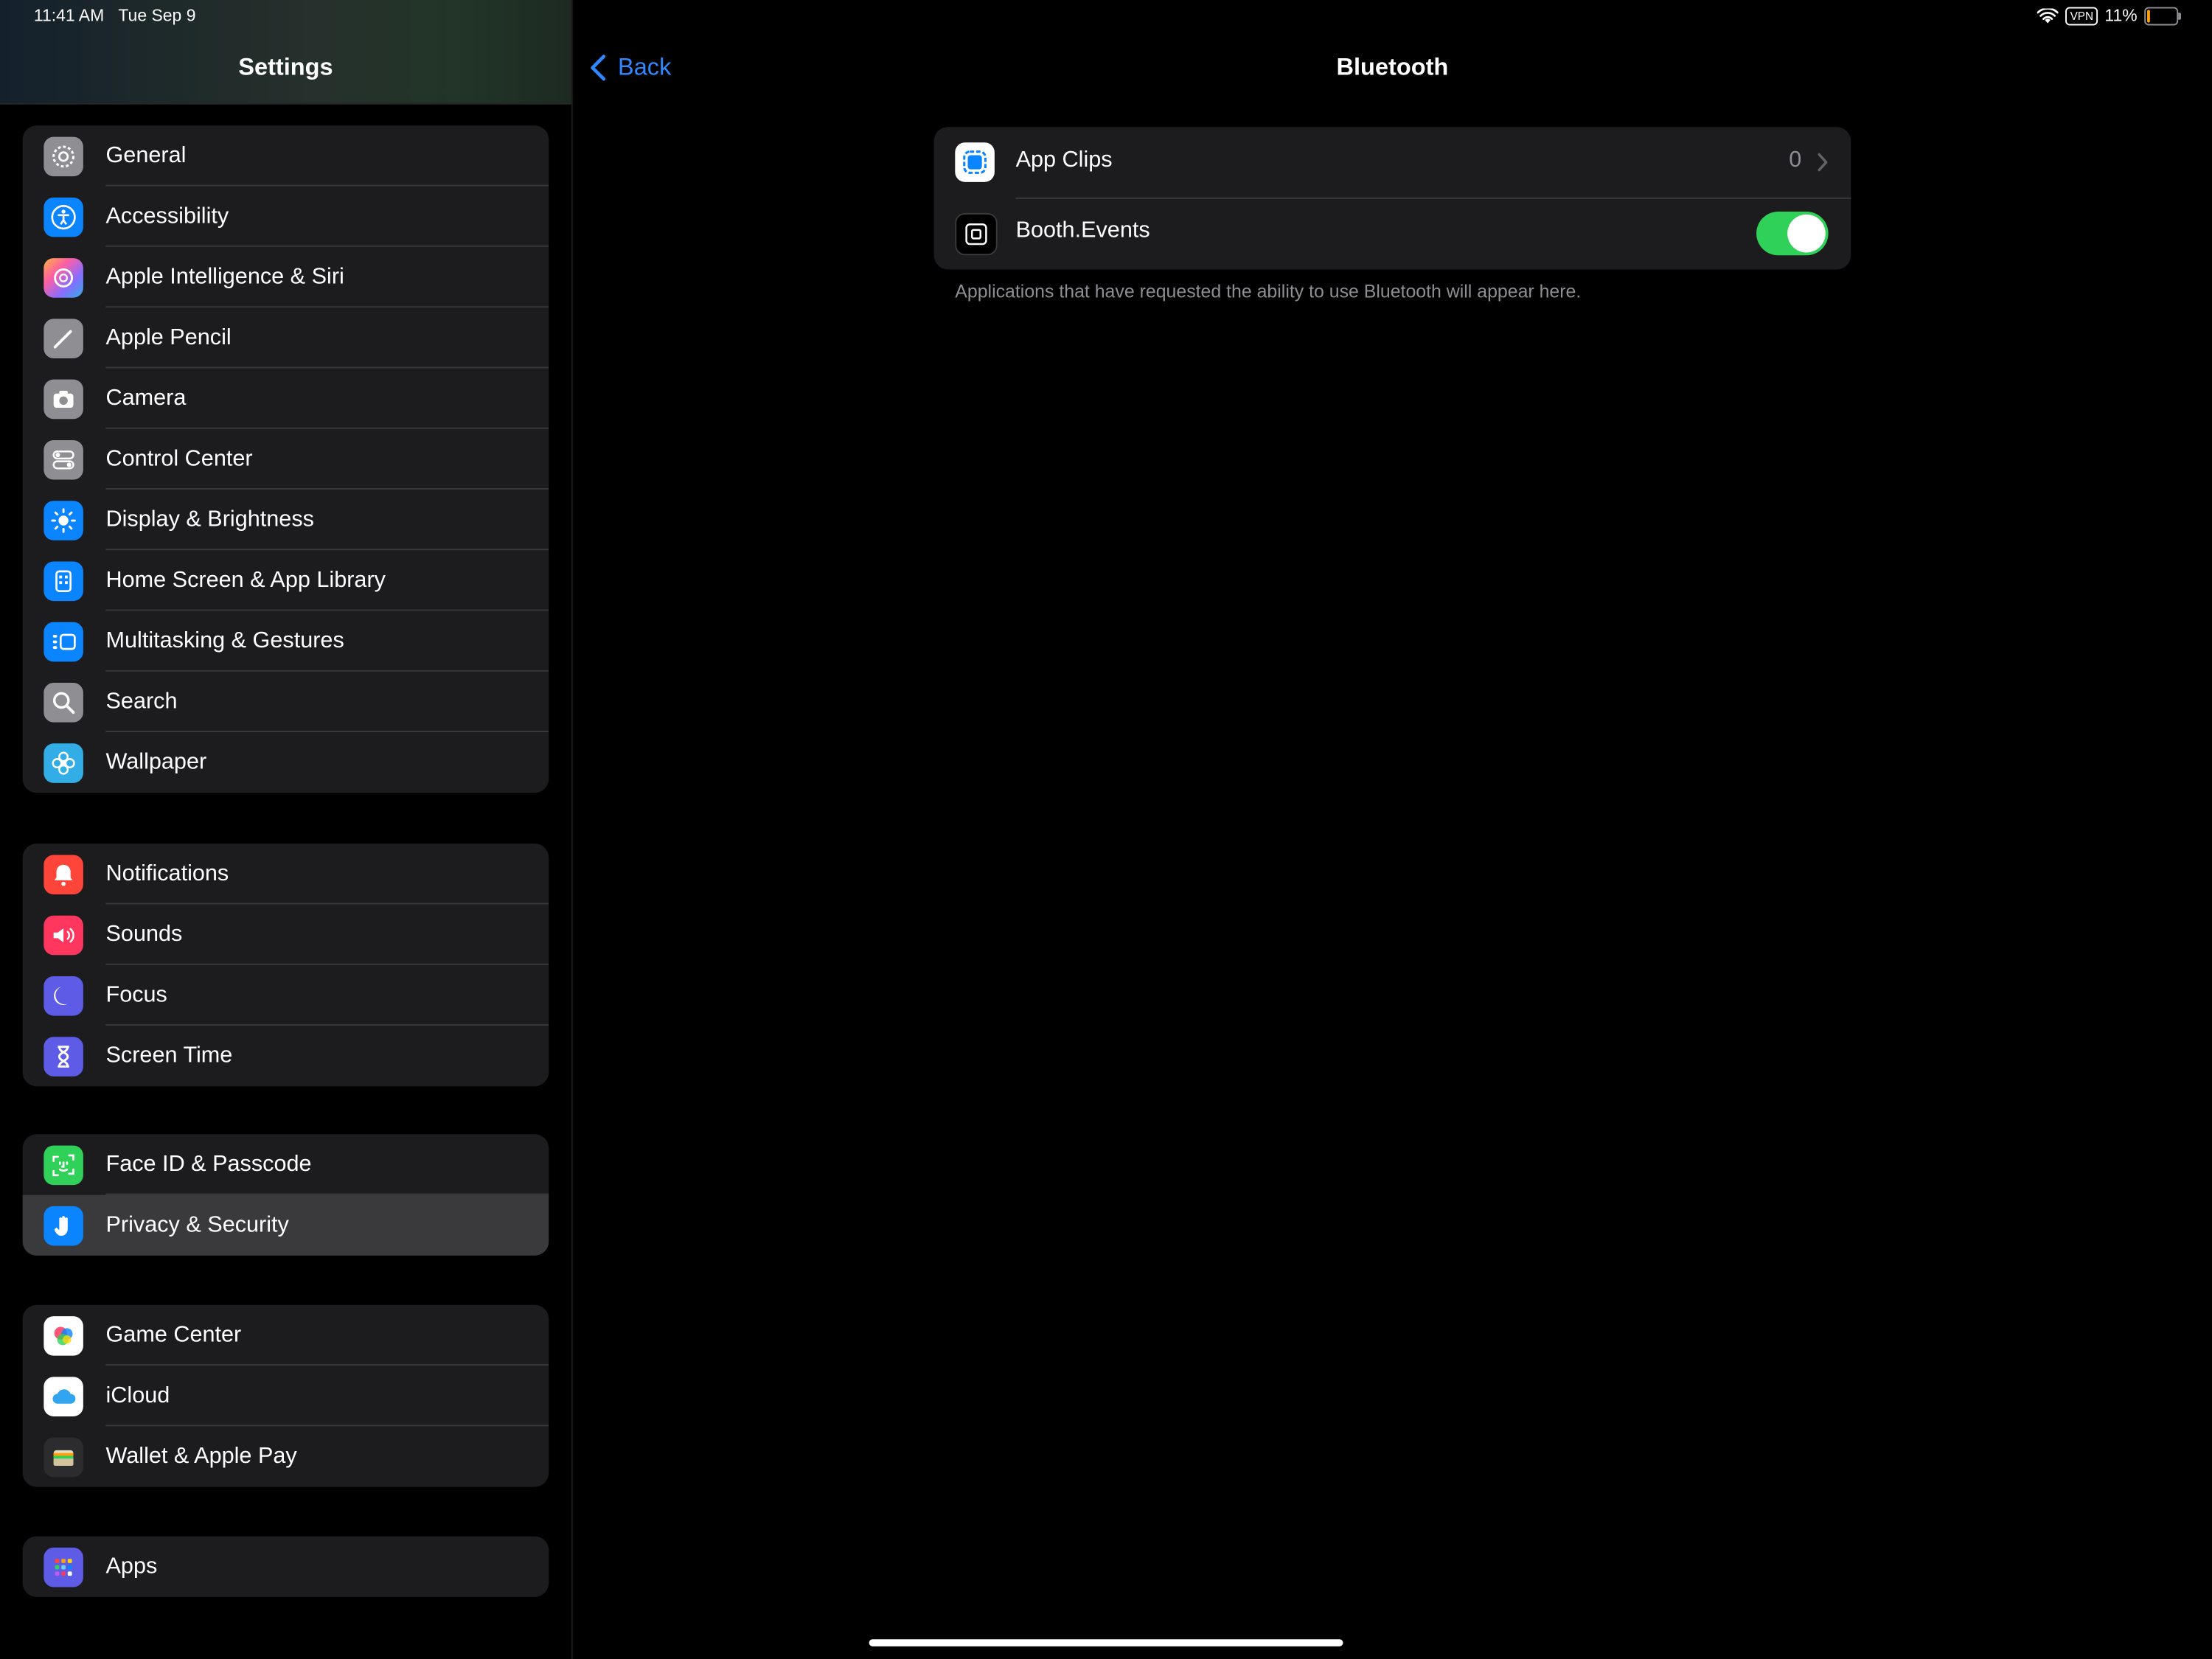 The width and height of the screenshot is (2212, 1659). What do you see at coordinates (136, 994) in the screenshot?
I see `sidebar-item-label: Focus` at bounding box center [136, 994].